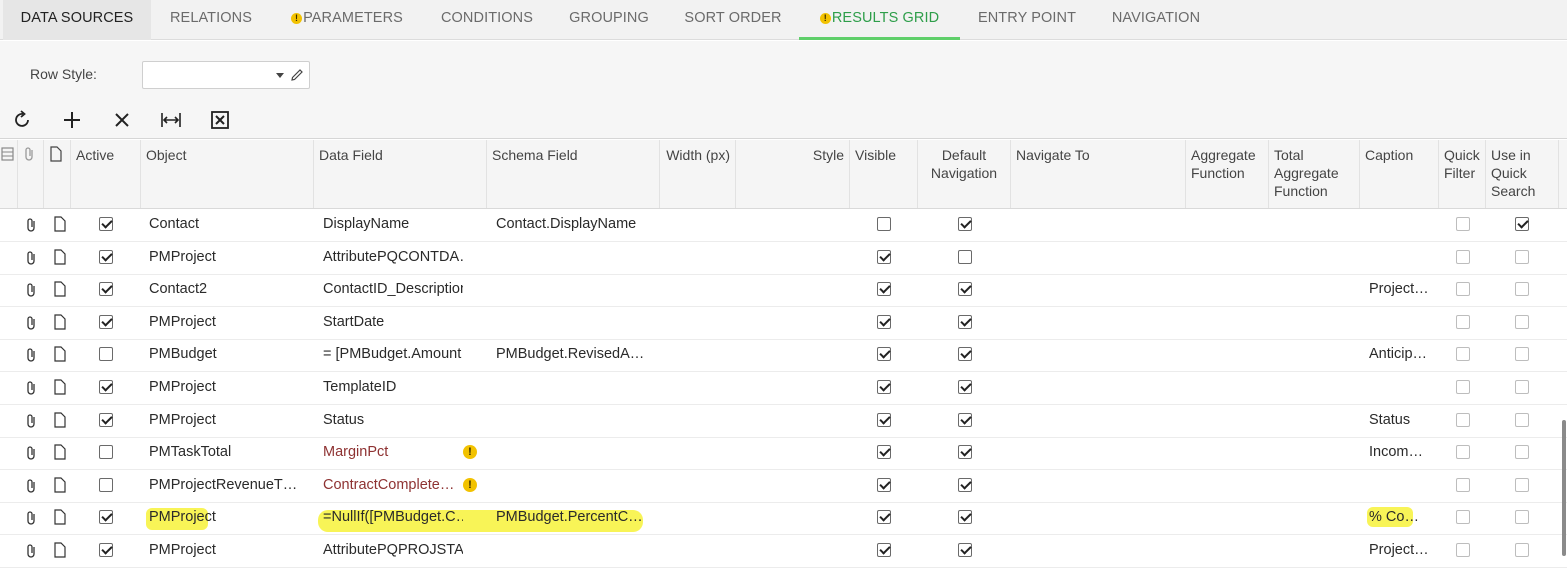 The width and height of the screenshot is (1567, 568). Describe the element at coordinates (220, 120) in the screenshot. I see `excel-export-icon` at that location.